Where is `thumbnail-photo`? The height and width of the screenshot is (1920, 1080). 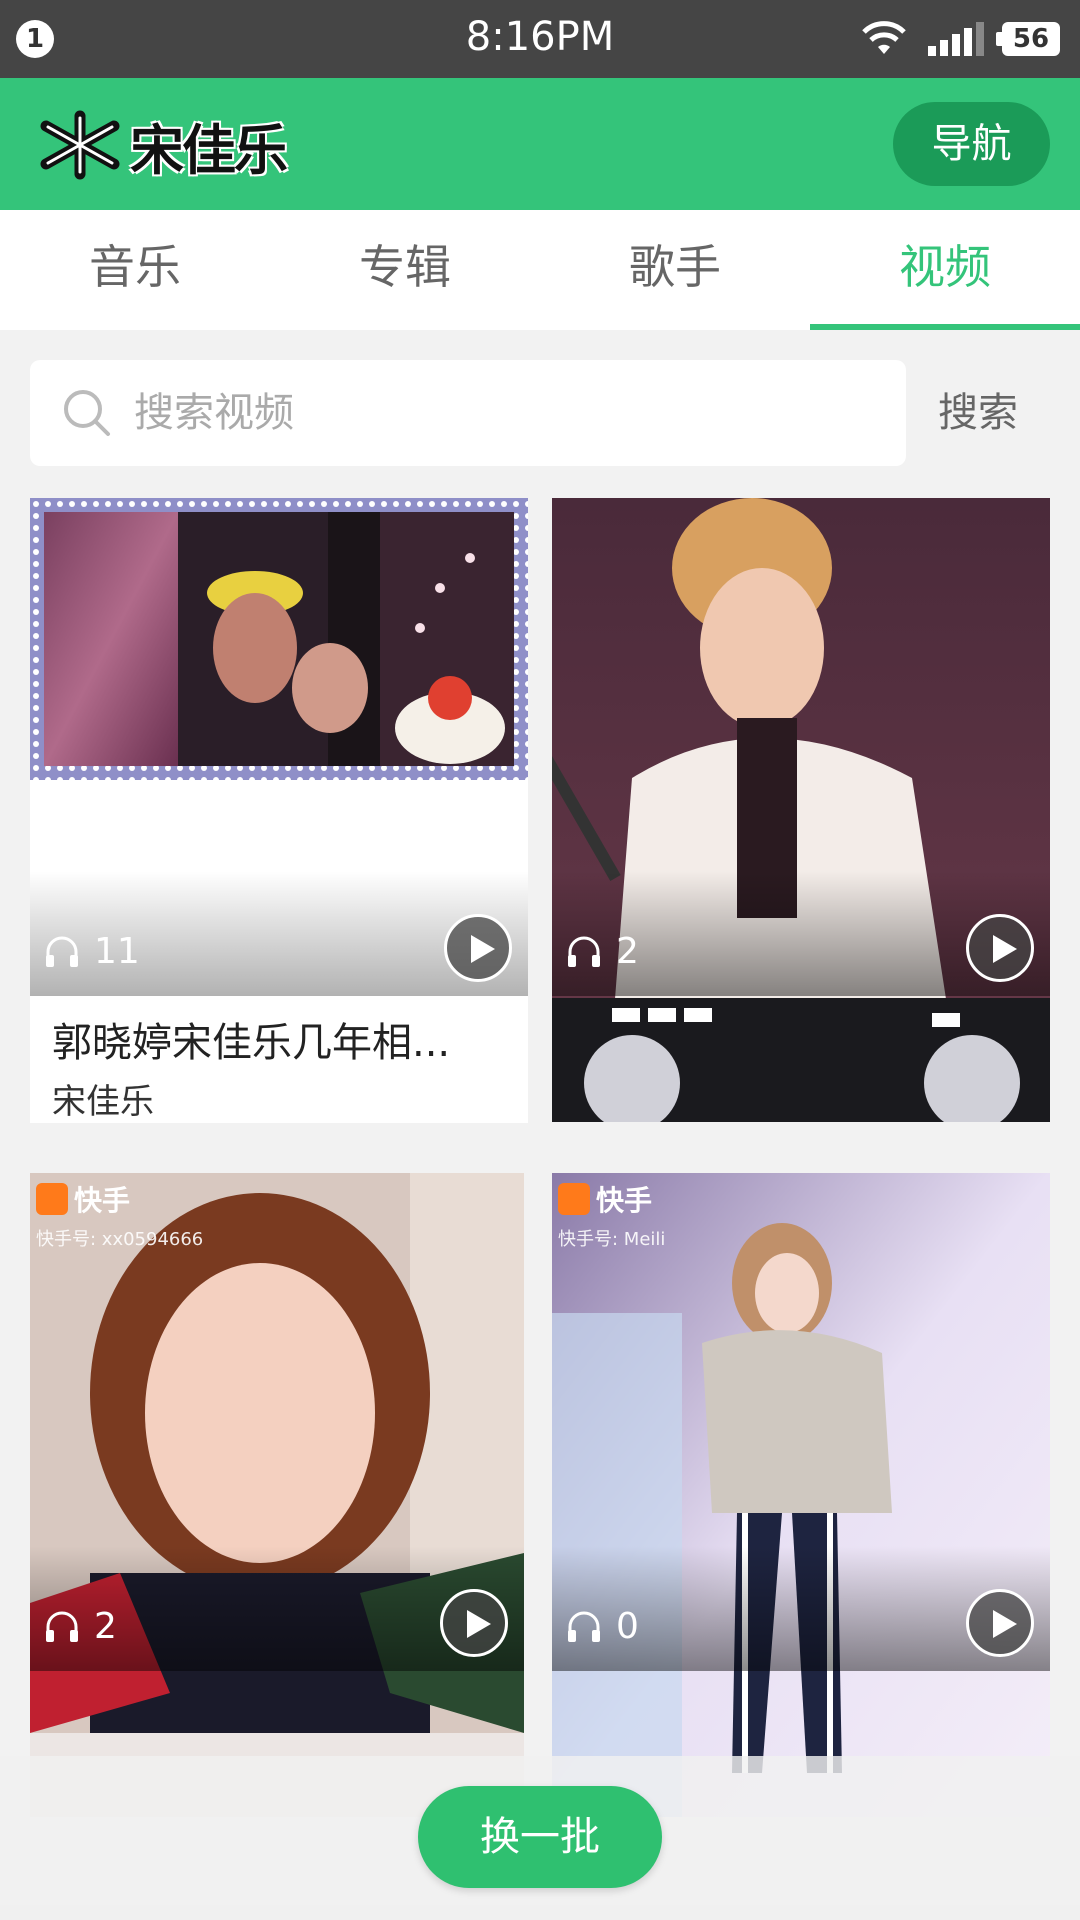 thumbnail-photo is located at coordinates (801, 810).